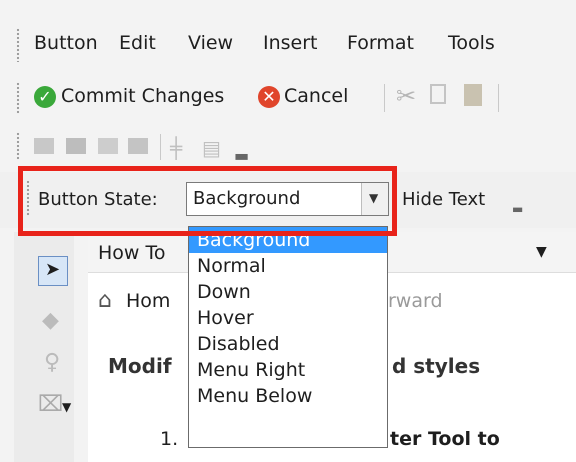 Image resolution: width=576 pixels, height=462 pixels. Describe the element at coordinates (105, 300) in the screenshot. I see `home-icon: ⌂` at that location.